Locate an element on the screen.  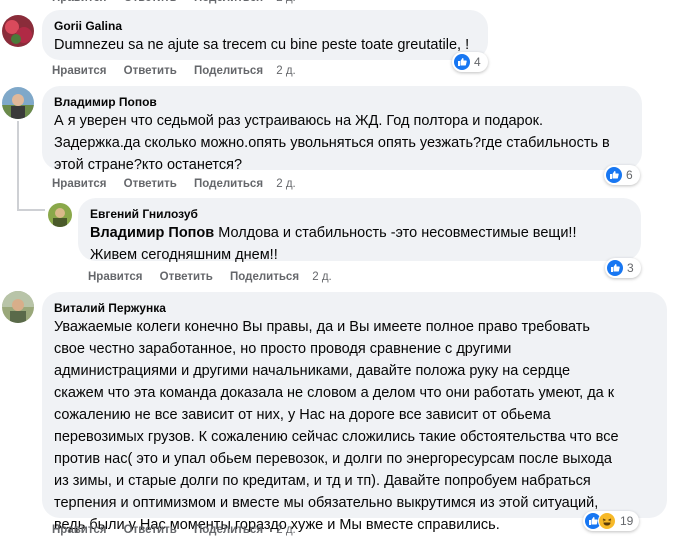
reaction-count: 4 is located at coordinates (477, 62).